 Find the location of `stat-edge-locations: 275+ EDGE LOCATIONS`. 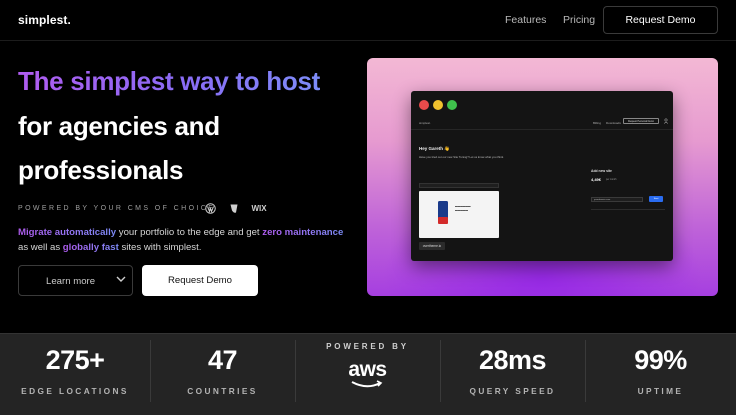

stat-edge-locations: 275+ EDGE LOCATIONS is located at coordinates (75, 374).